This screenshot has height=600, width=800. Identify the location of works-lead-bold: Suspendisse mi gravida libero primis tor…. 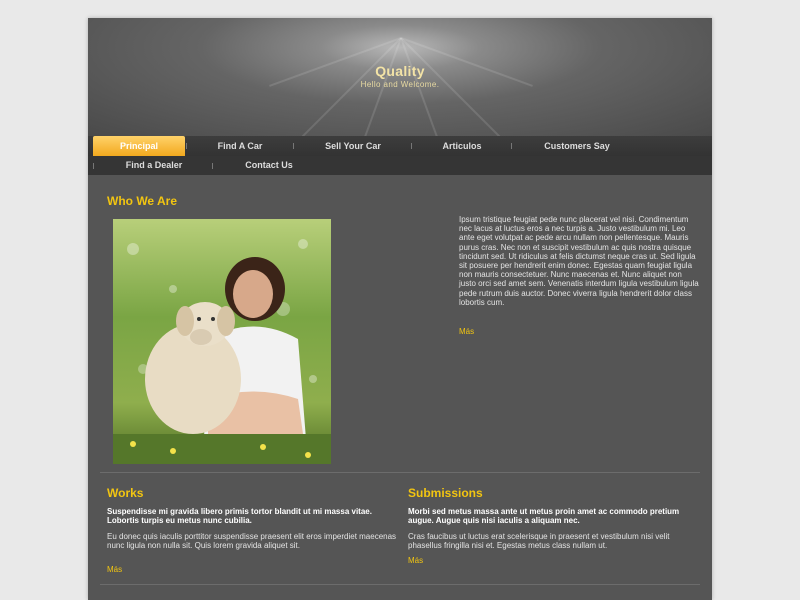
(239, 516).